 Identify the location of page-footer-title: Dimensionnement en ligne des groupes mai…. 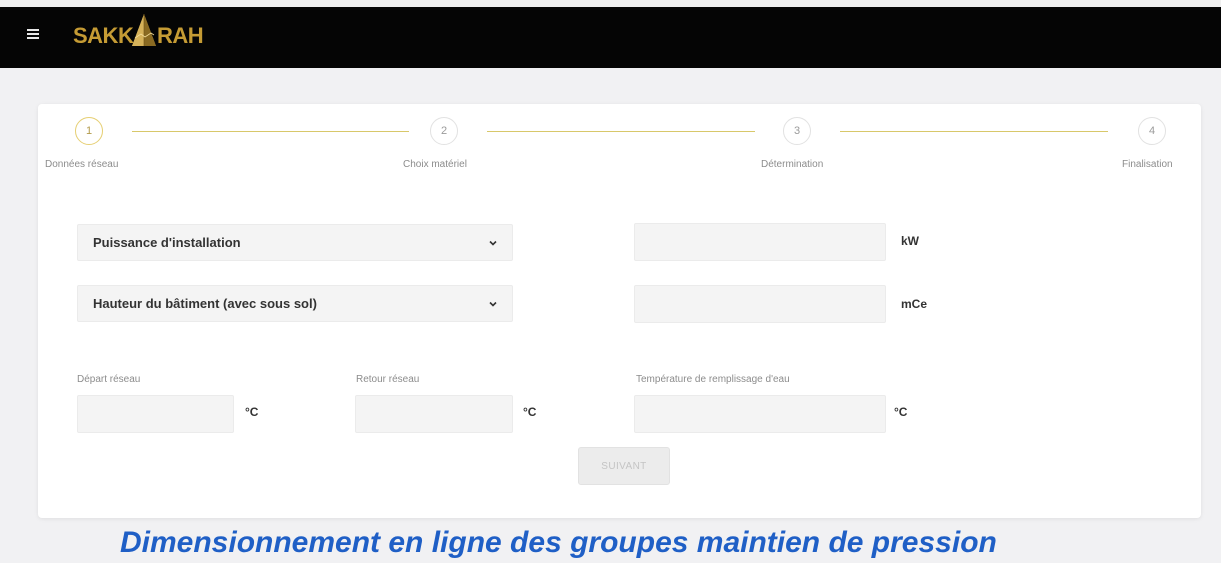
(558, 542).